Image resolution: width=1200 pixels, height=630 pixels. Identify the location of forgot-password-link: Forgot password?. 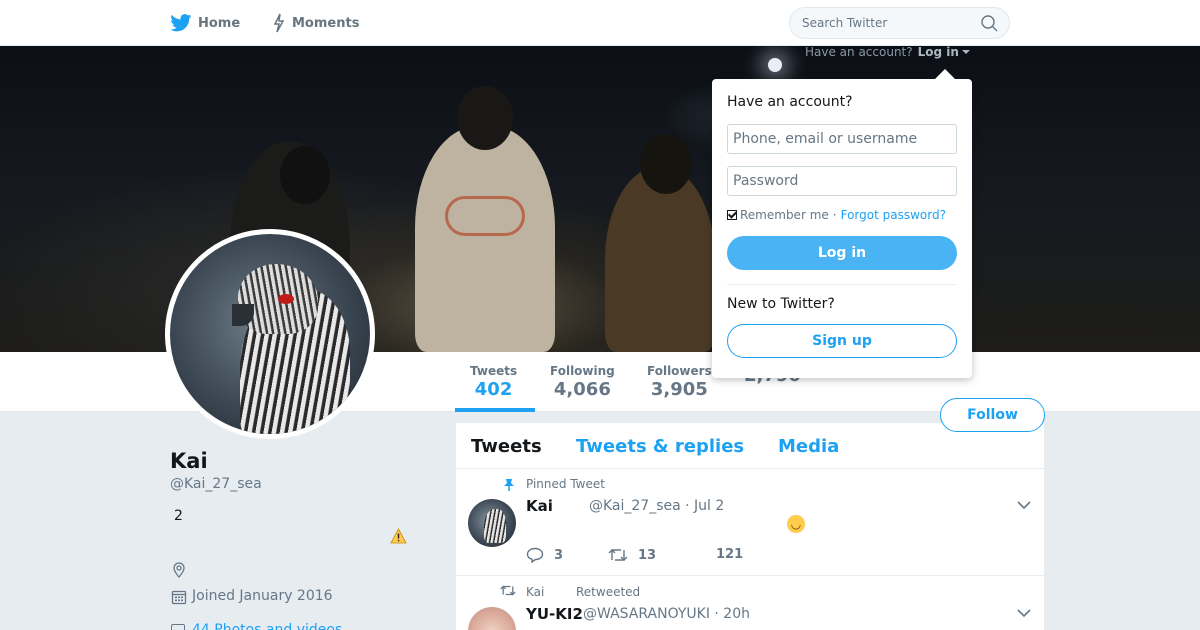
(893, 215).